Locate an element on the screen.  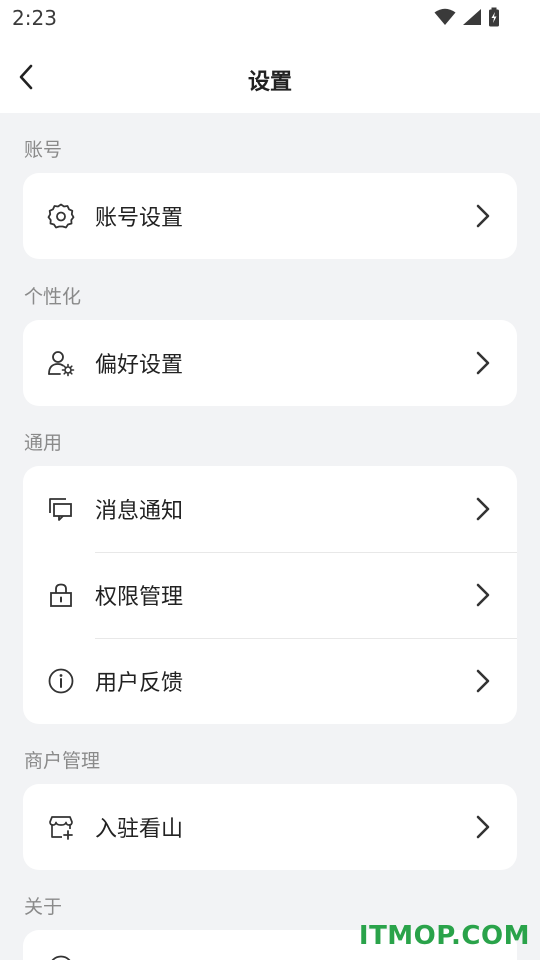
battery-icon is located at coordinates (494, 19).